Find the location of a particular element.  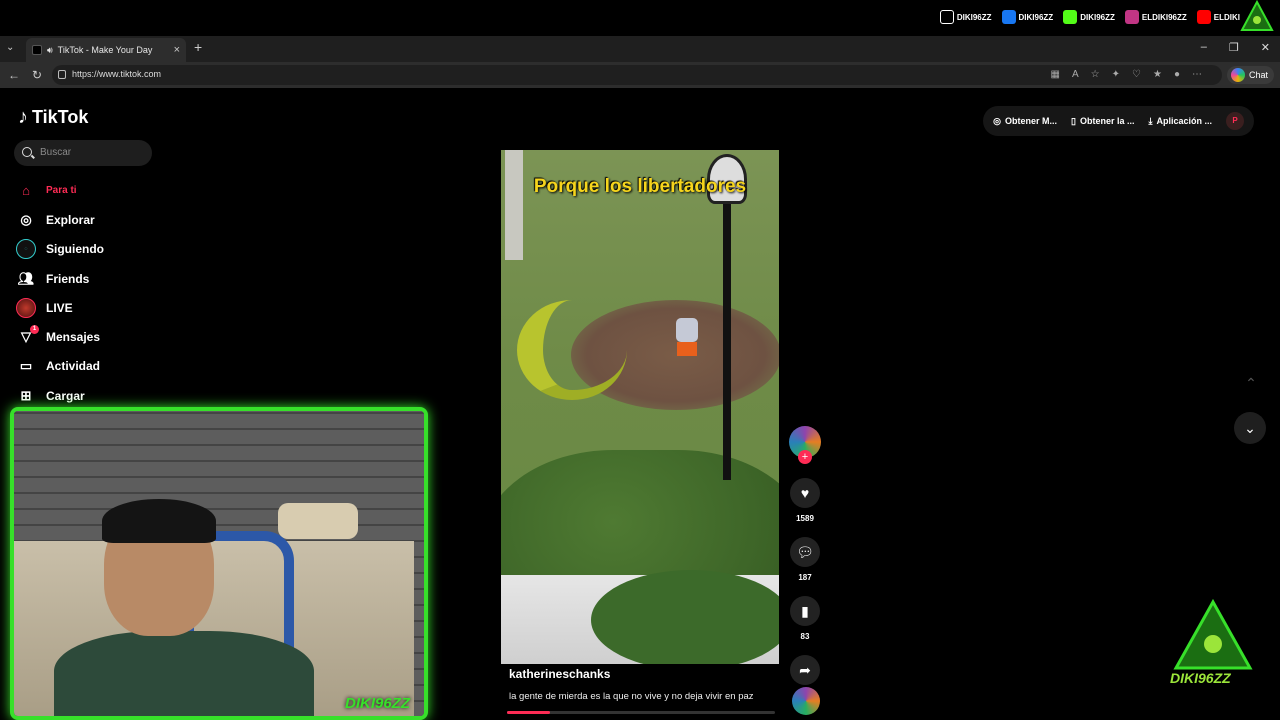

follow-plus-icon: + is located at coordinates (805, 457).